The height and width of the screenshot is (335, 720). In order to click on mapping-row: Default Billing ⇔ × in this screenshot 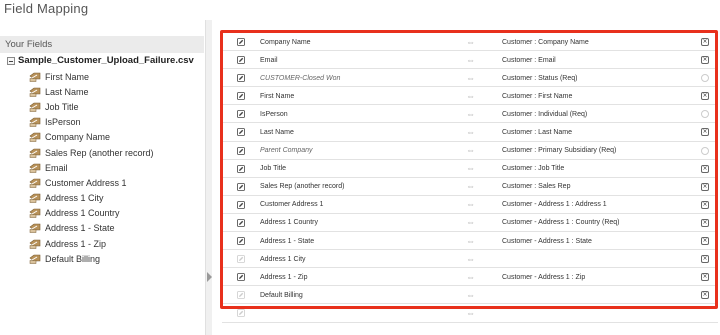, I will do `click(470, 295)`.